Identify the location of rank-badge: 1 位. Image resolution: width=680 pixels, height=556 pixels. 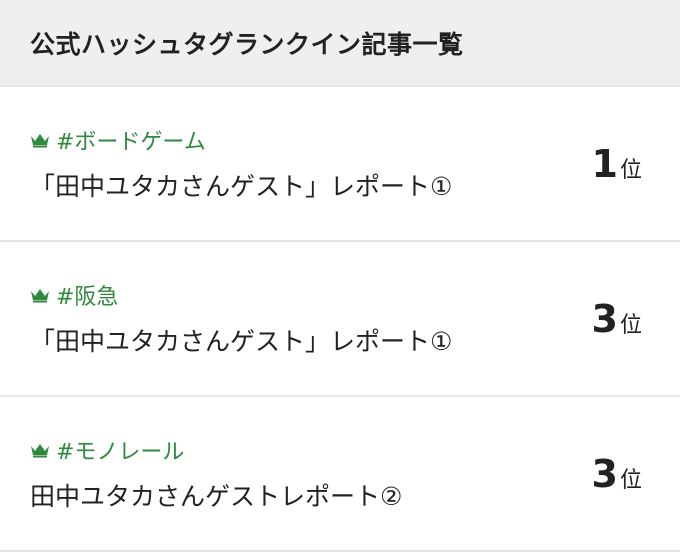
(617, 164).